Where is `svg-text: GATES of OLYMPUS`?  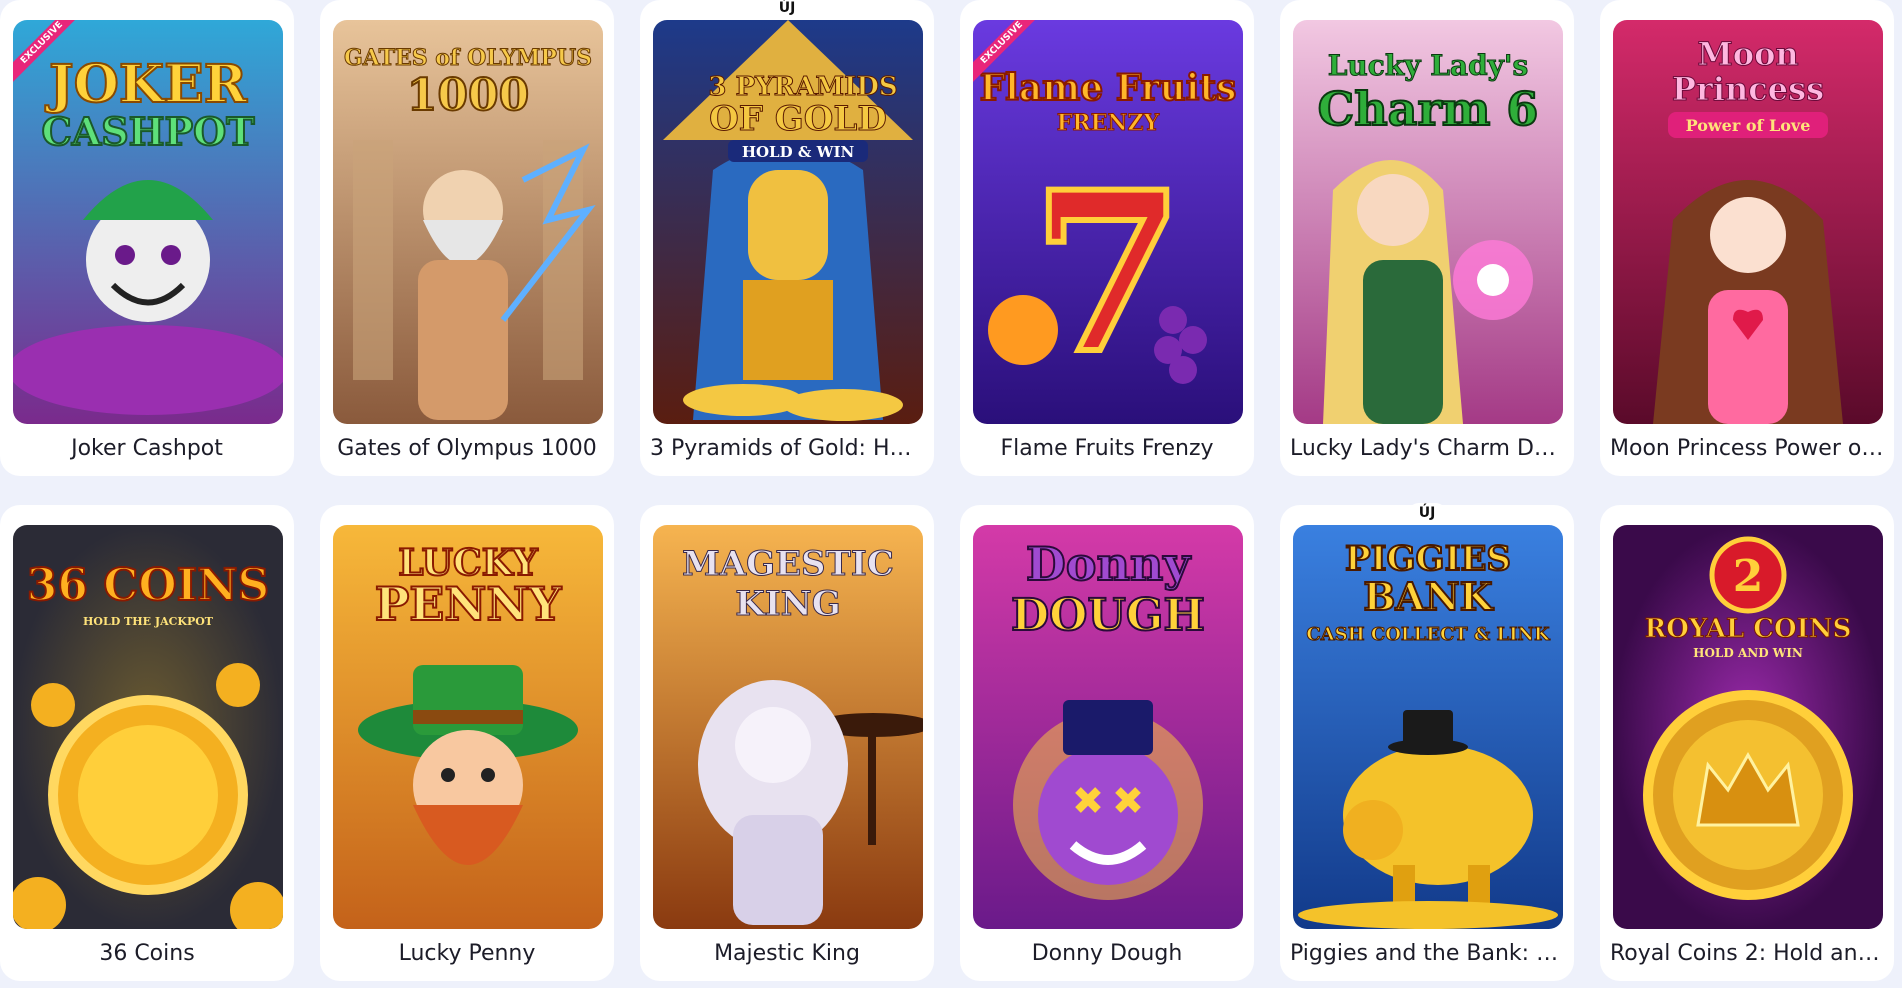
svg-text: GATES of OLYMPUS is located at coordinates (468, 58).